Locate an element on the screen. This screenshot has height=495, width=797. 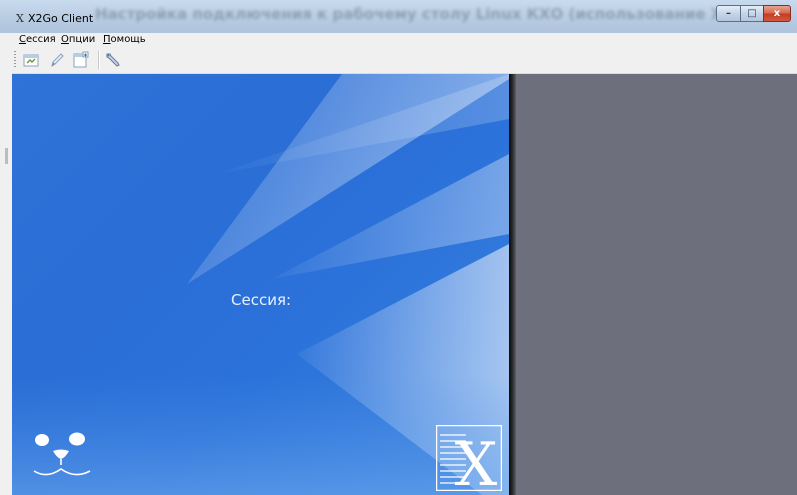
close-icon: x is located at coordinates (777, 13).